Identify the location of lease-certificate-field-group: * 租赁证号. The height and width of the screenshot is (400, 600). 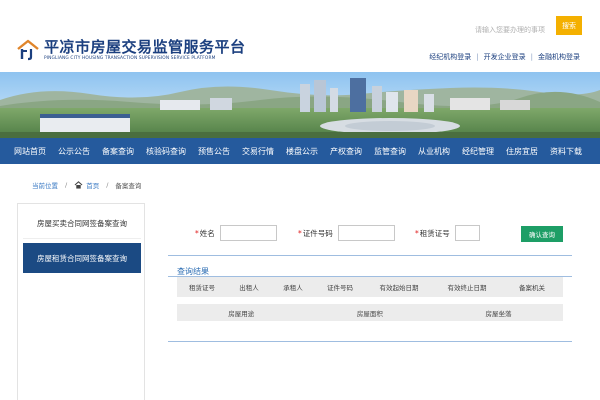
(447, 233).